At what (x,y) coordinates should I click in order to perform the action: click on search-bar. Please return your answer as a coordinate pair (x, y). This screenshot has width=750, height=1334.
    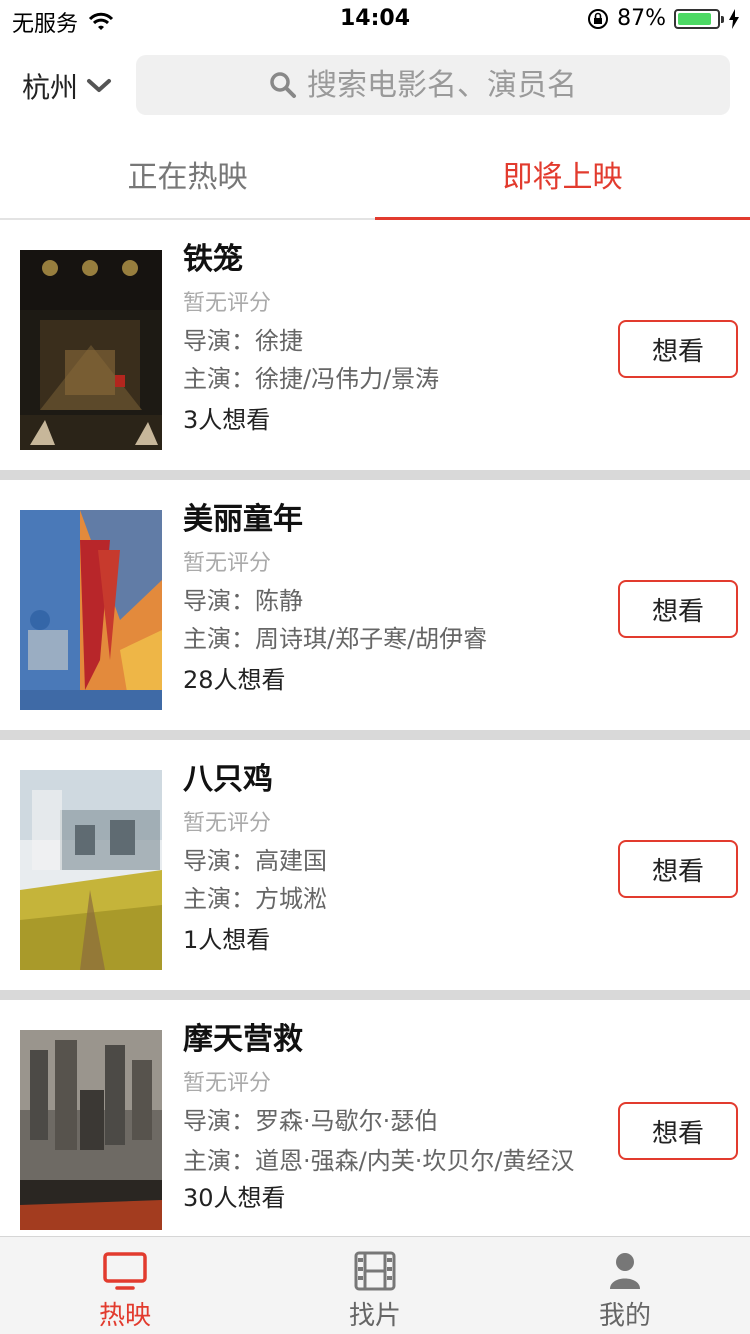
    Looking at the image, I should click on (433, 85).